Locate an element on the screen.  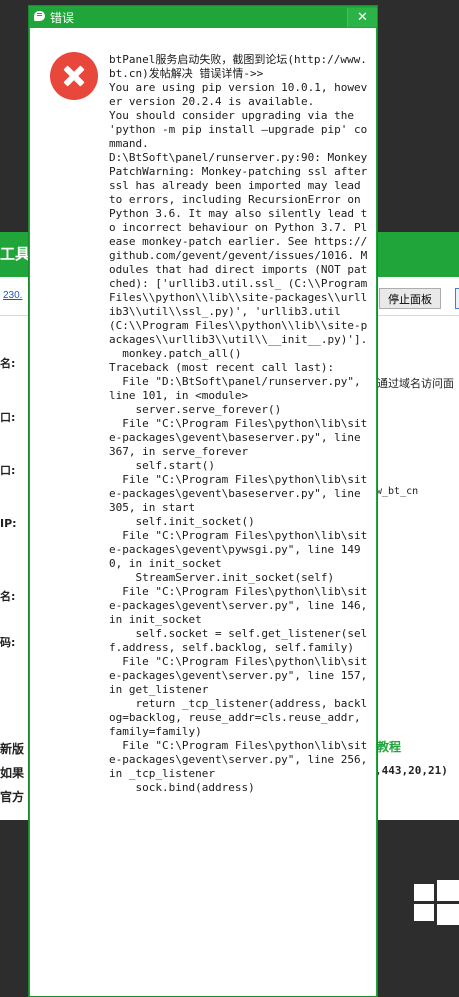
panel-action-button is located at coordinates (457, 298).